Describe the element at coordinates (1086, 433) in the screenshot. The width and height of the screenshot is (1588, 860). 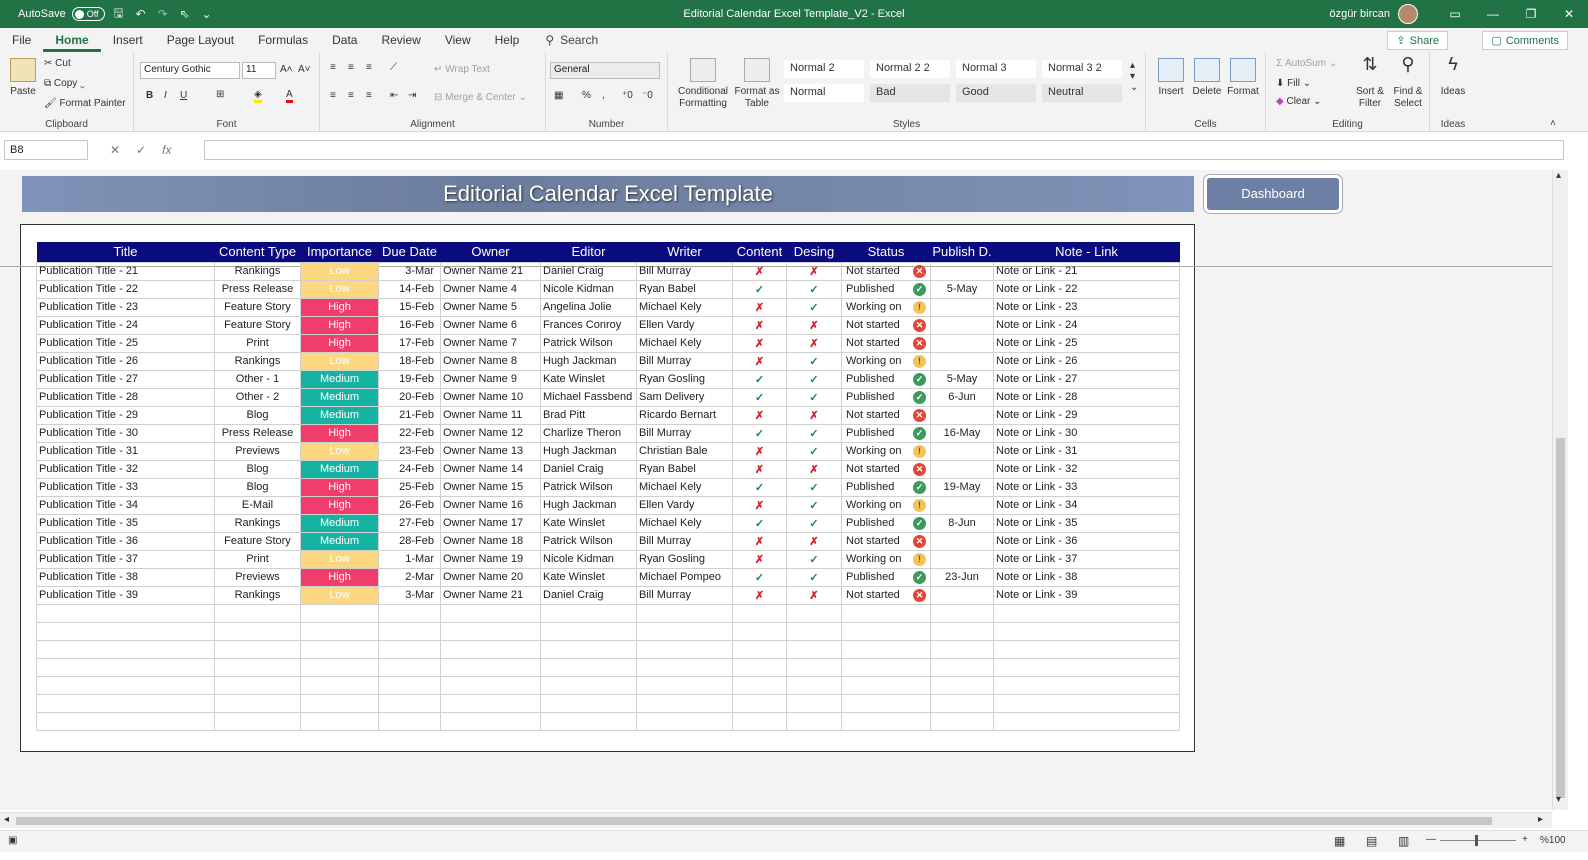
I see `cell-note-link: Note or Link - 30` at that location.